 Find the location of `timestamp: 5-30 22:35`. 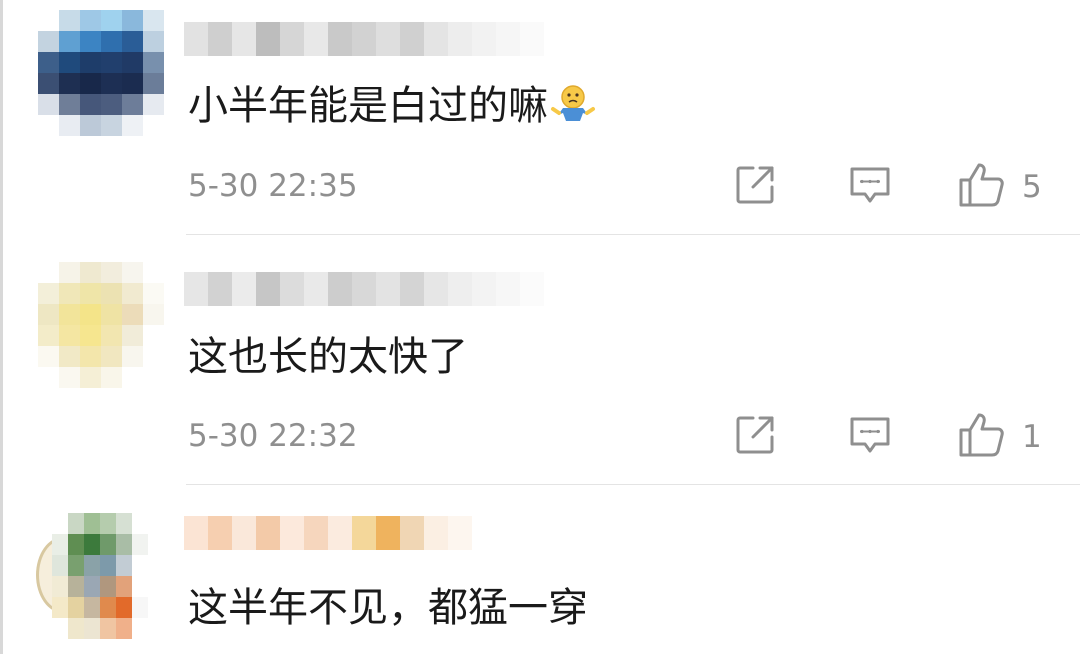

timestamp: 5-30 22:35 is located at coordinates (273, 186).